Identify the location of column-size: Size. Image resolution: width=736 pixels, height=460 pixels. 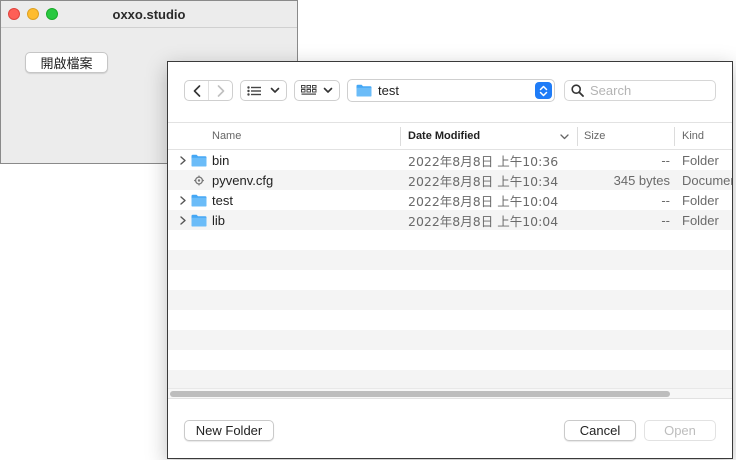
(594, 136).